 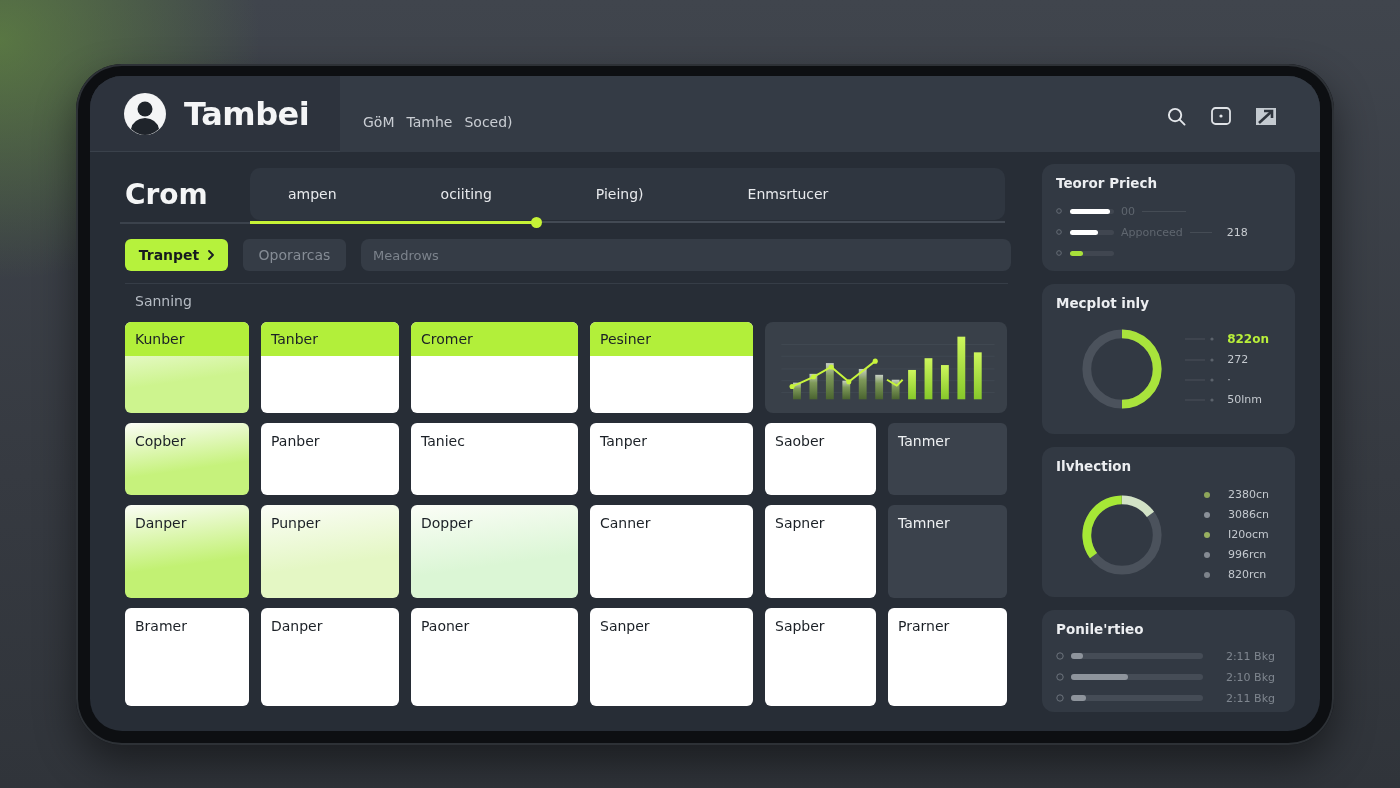 What do you see at coordinates (623, 441) in the screenshot?
I see `card-title: Tanper` at bounding box center [623, 441].